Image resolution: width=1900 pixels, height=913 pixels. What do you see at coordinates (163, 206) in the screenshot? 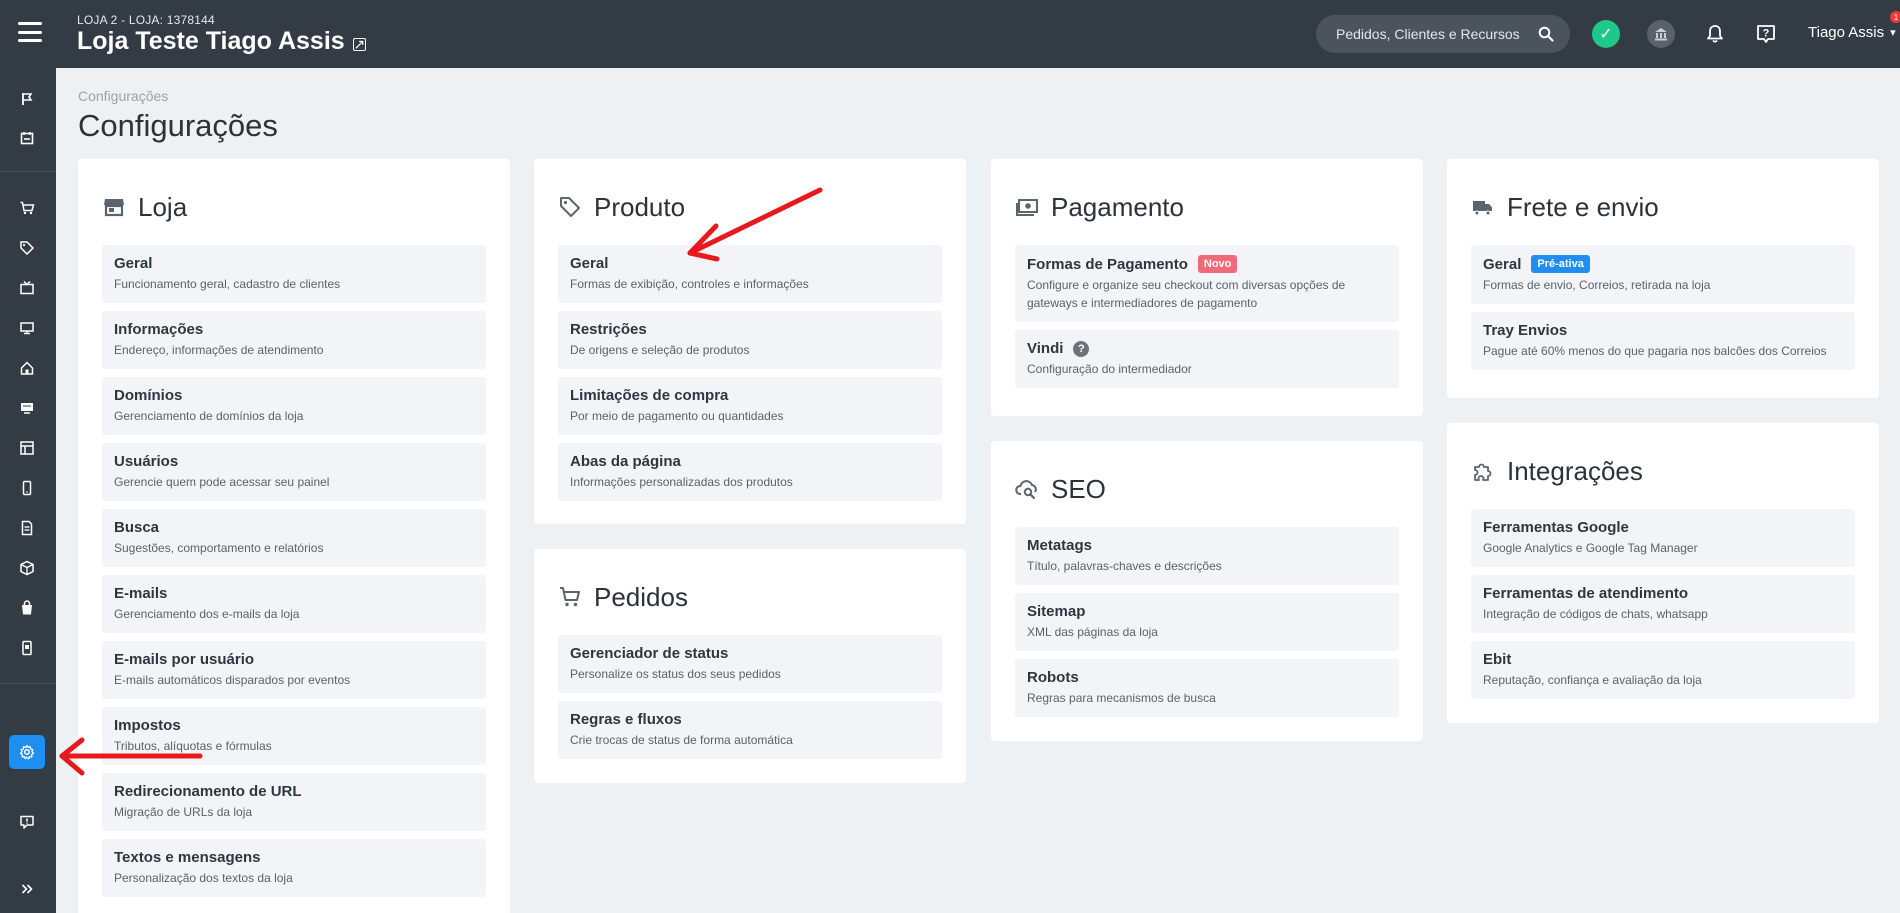
I see `card-title-loja: Loja` at bounding box center [163, 206].